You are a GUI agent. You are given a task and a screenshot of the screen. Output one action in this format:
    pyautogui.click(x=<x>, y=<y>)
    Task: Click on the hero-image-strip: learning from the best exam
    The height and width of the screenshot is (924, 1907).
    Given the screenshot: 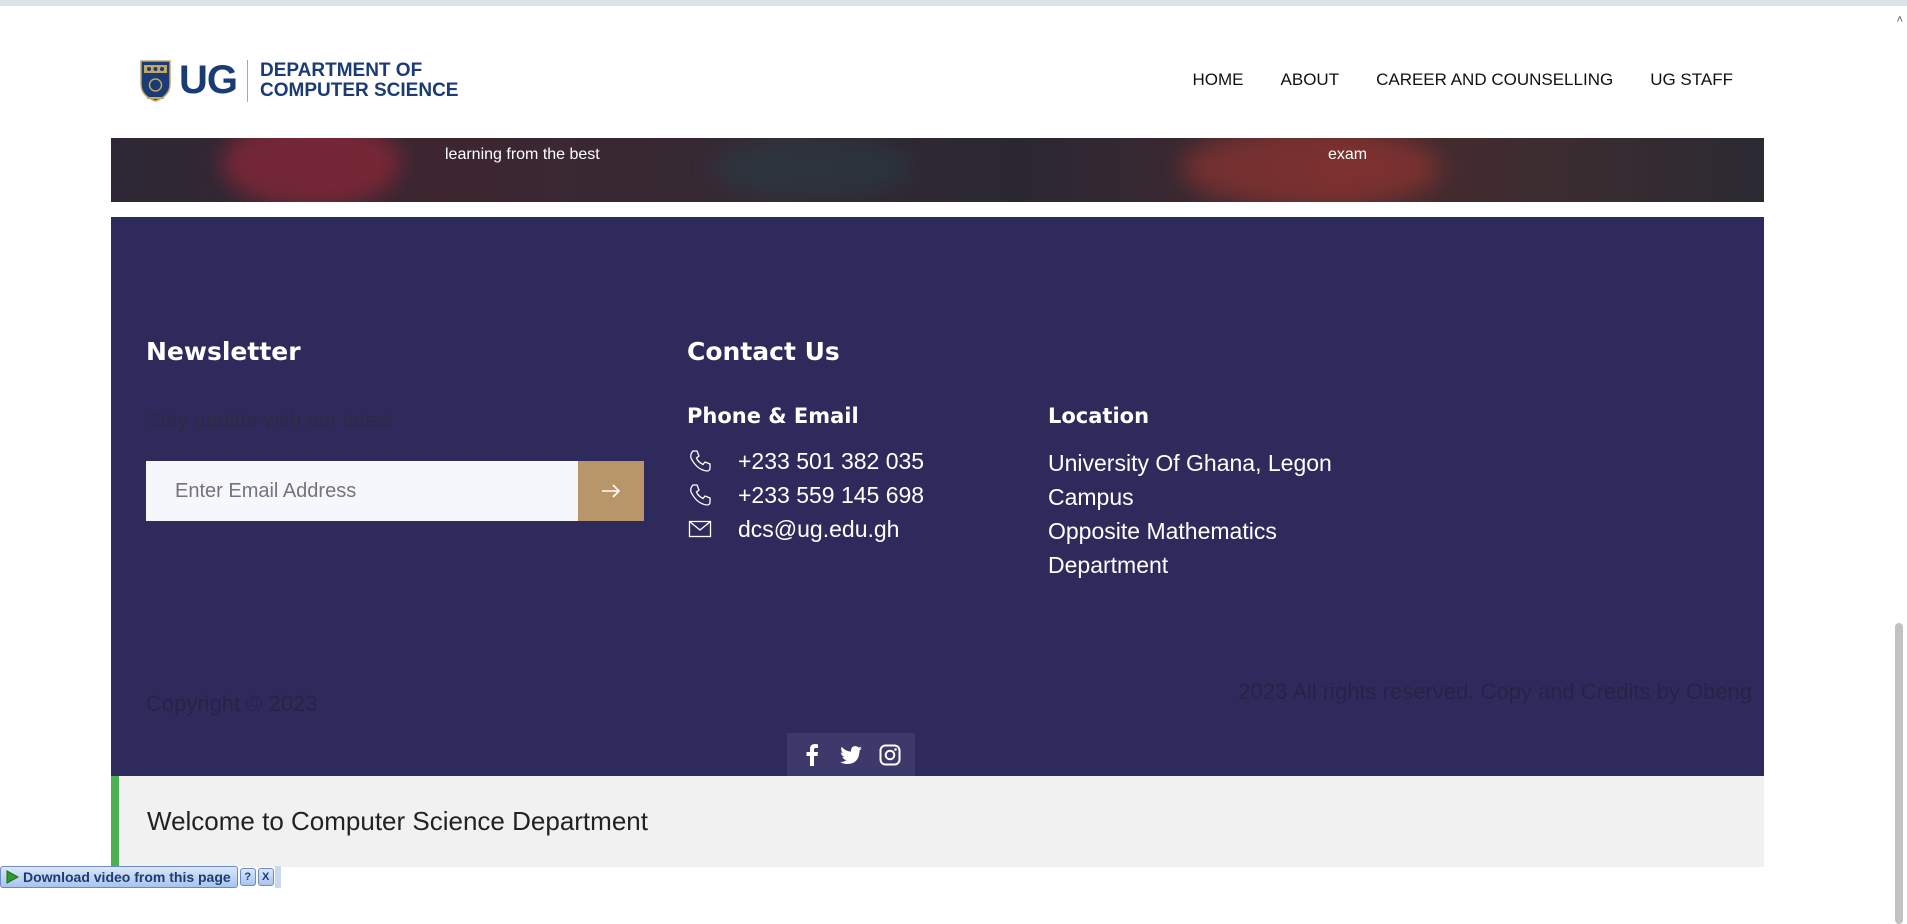 What is the action you would take?
    pyautogui.click(x=937, y=170)
    